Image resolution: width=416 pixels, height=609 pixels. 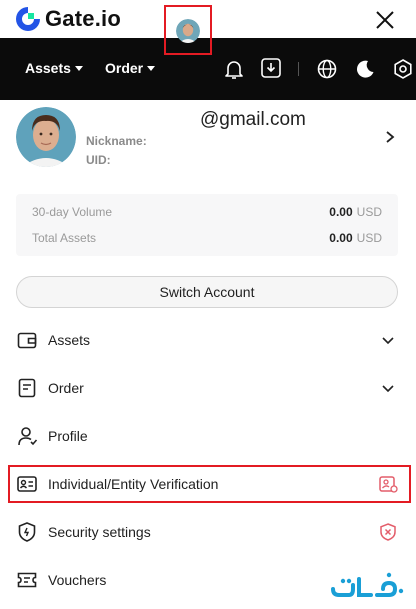 What do you see at coordinates (133, 484) in the screenshot?
I see `menu-label-verification: Individual/Entity Verification` at bounding box center [133, 484].